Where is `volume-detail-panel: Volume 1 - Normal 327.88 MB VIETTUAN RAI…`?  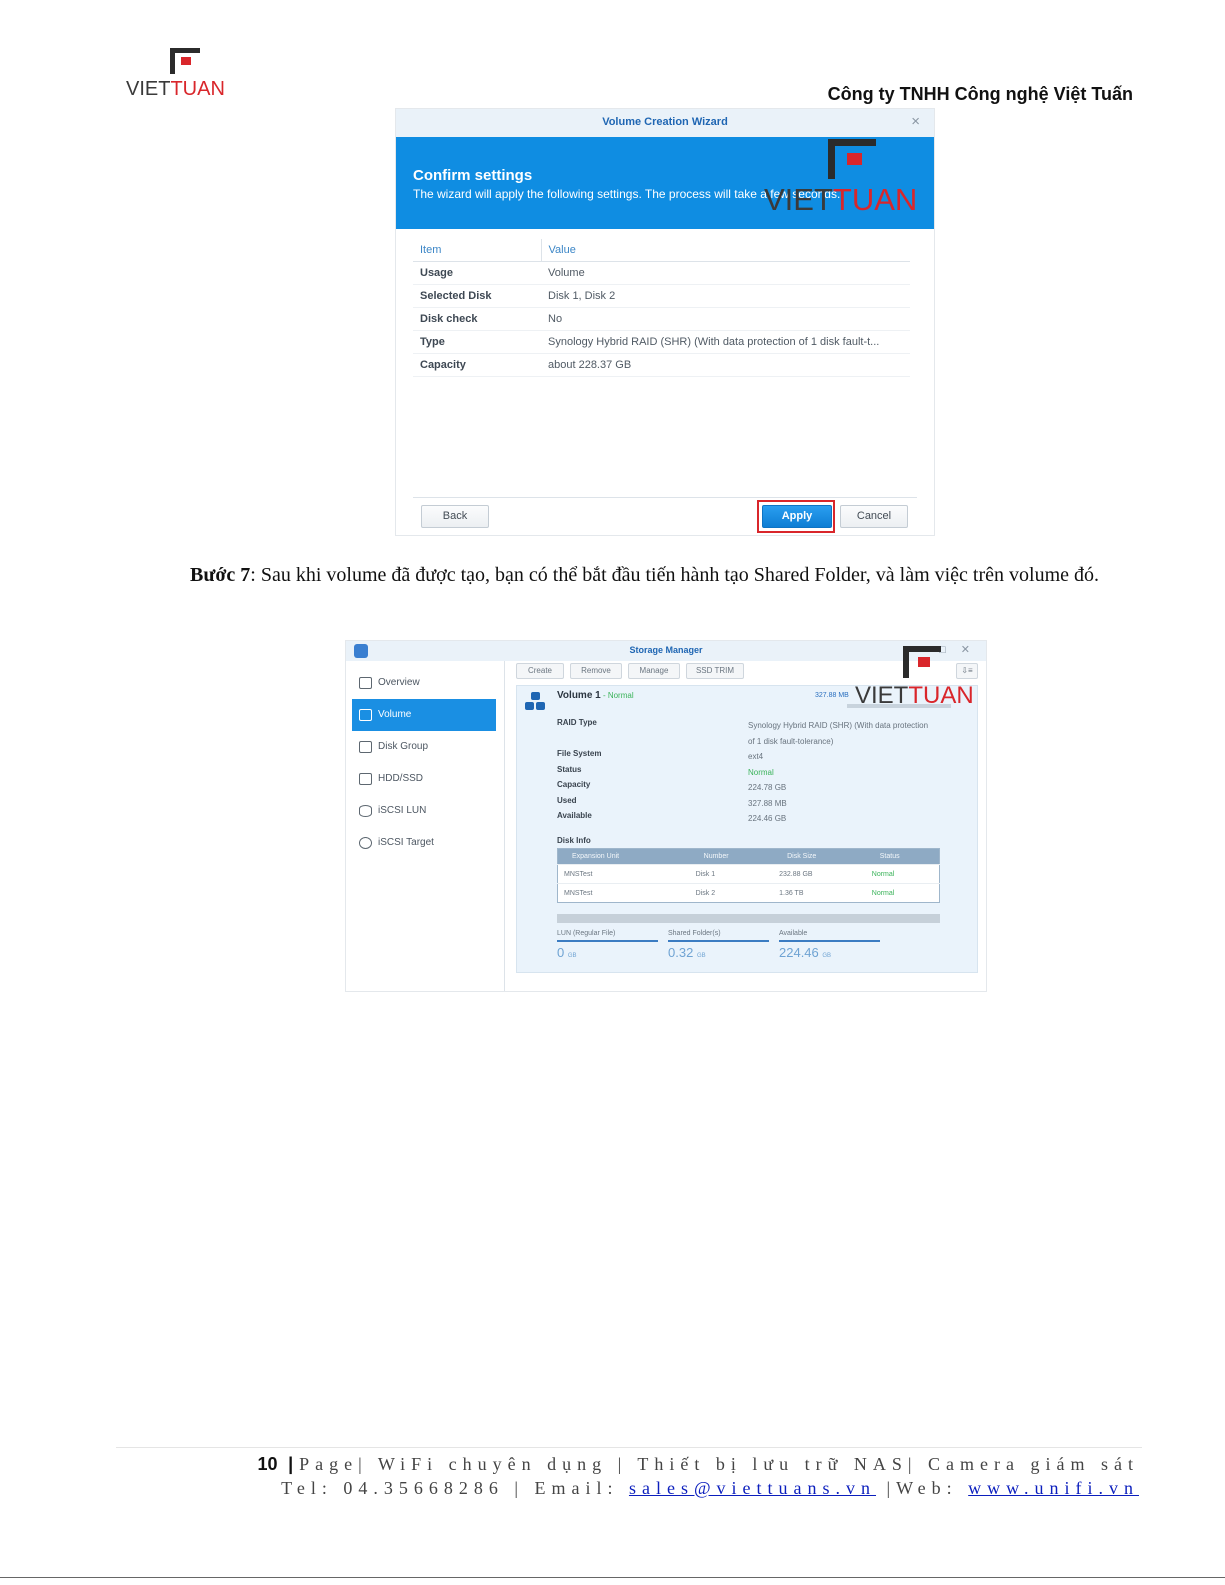 volume-detail-panel: Volume 1 - Normal 327.88 MB VIETTUAN RAI… is located at coordinates (747, 809).